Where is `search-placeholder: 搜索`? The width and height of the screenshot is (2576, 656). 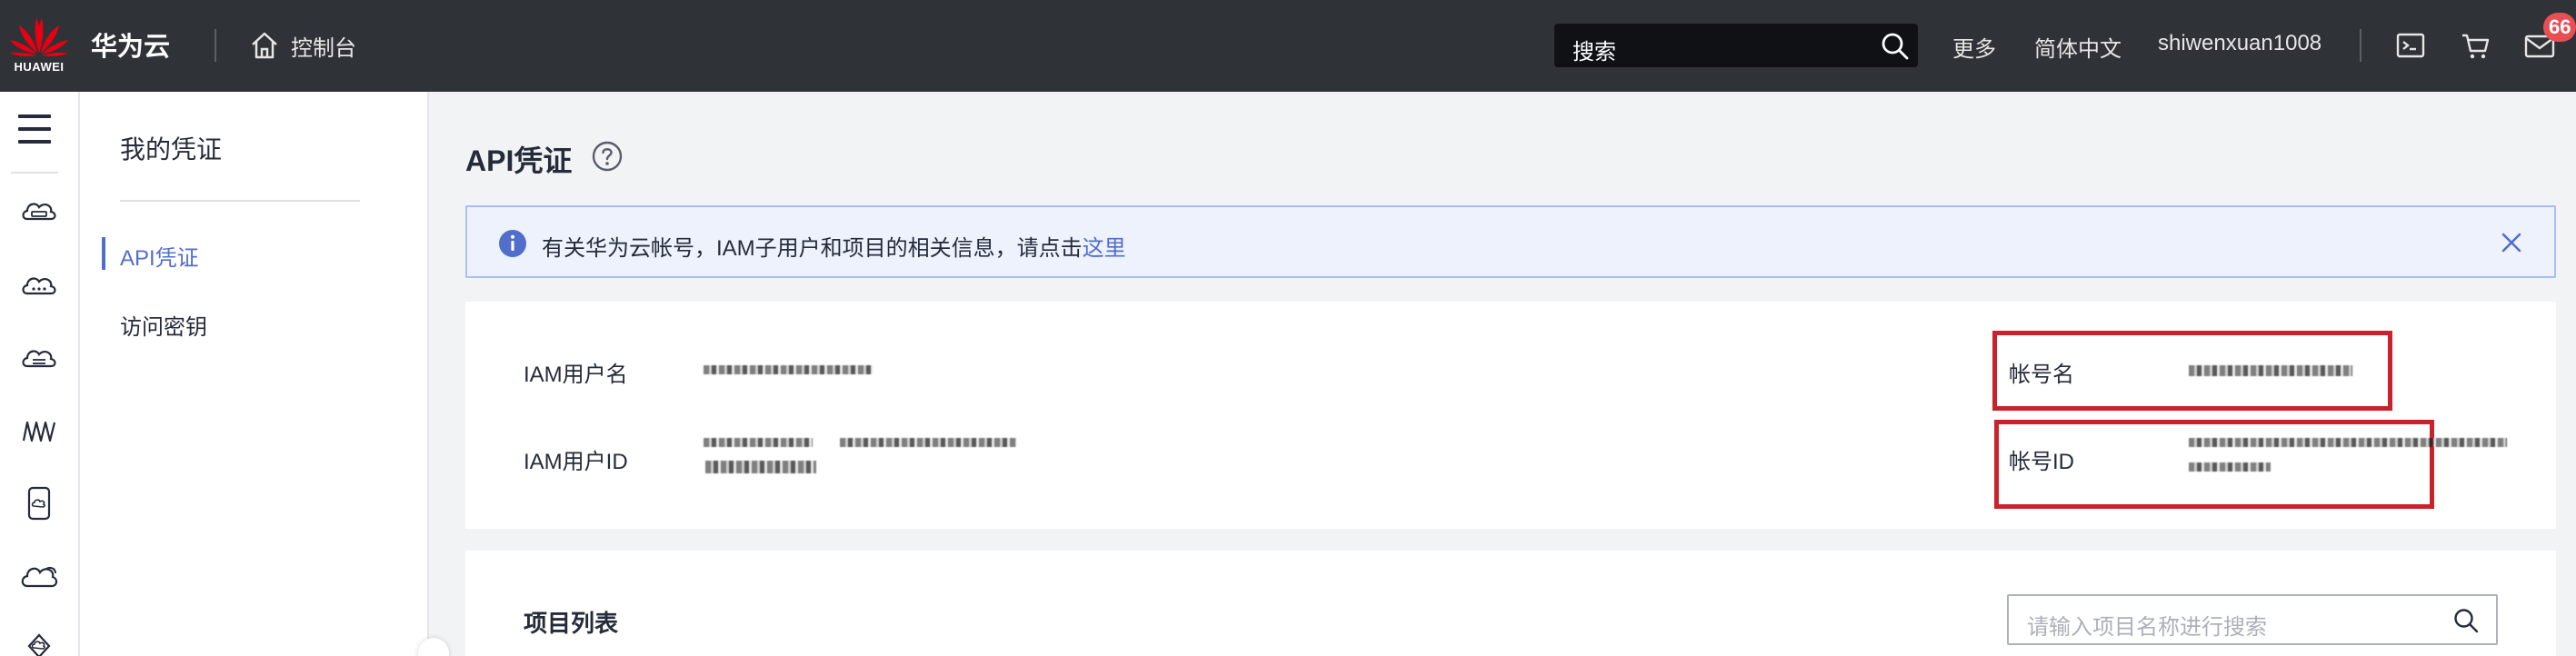 search-placeholder: 搜索 is located at coordinates (1594, 52).